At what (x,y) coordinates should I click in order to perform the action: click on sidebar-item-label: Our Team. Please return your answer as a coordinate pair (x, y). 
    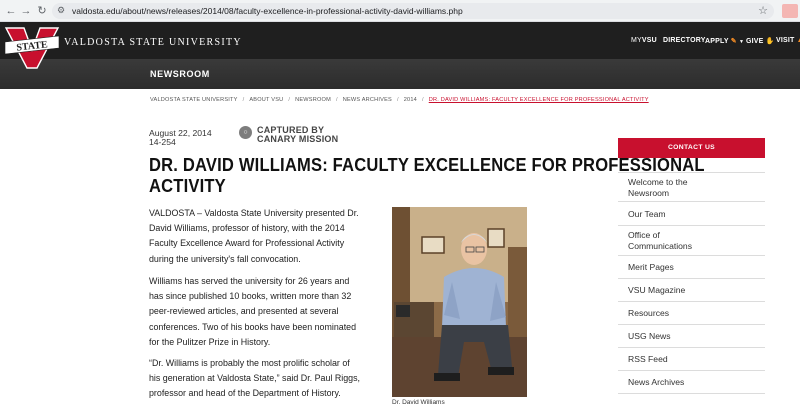
    Looking at the image, I should click on (647, 214).